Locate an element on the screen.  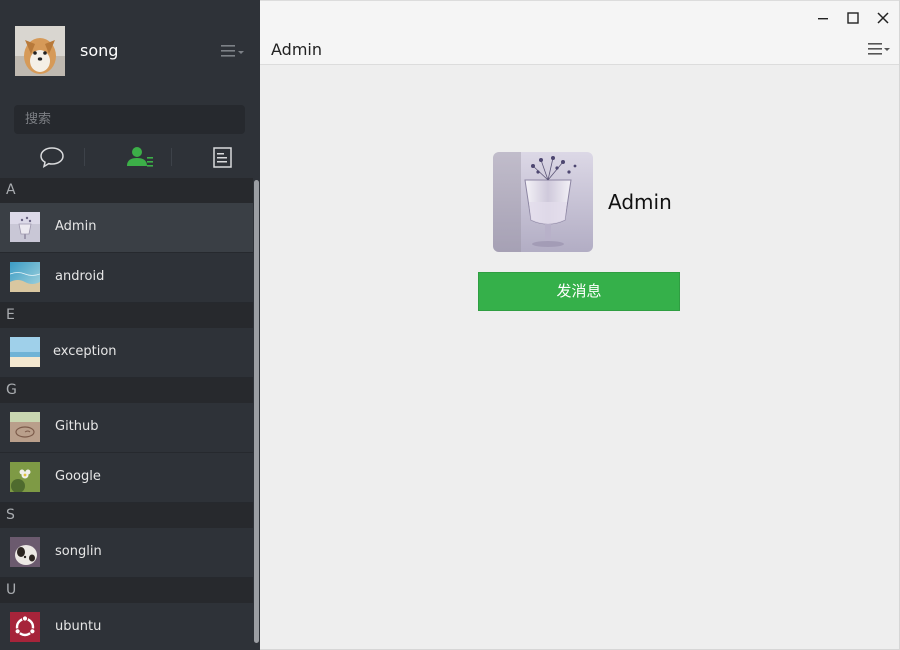
contact-name: Google is located at coordinates (78, 476).